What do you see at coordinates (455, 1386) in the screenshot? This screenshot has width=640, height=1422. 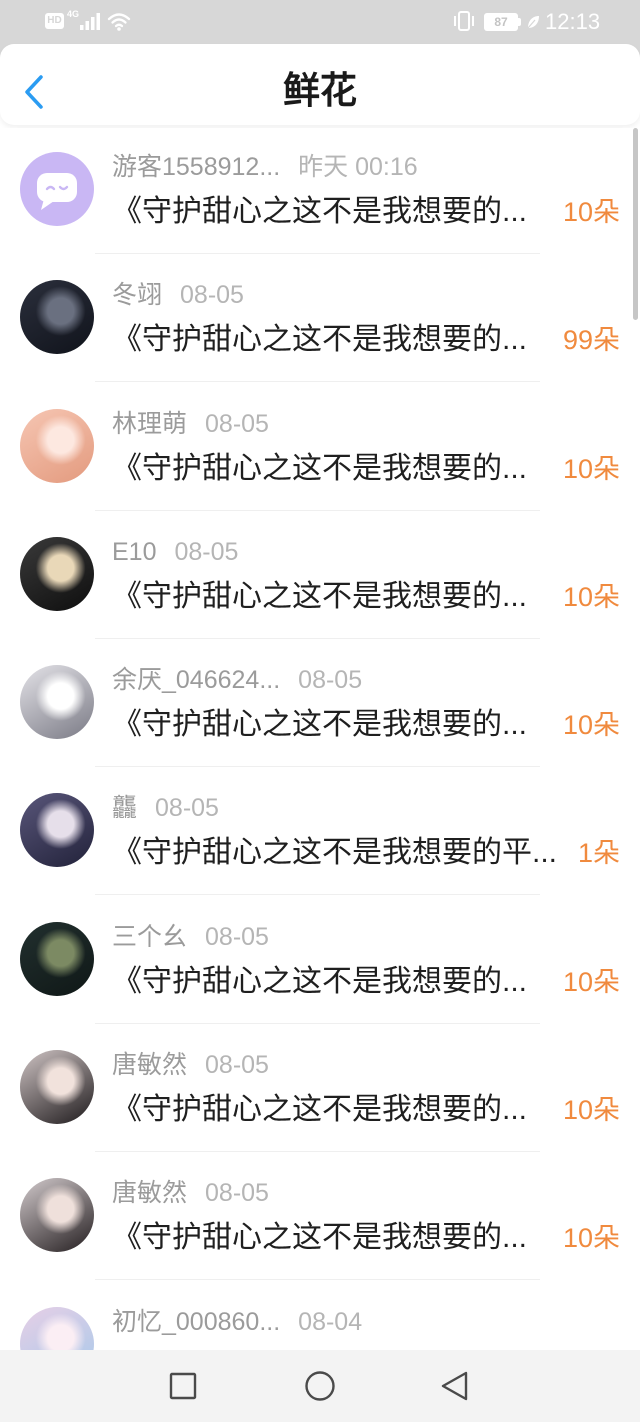 I see `back-triangle-icon` at bounding box center [455, 1386].